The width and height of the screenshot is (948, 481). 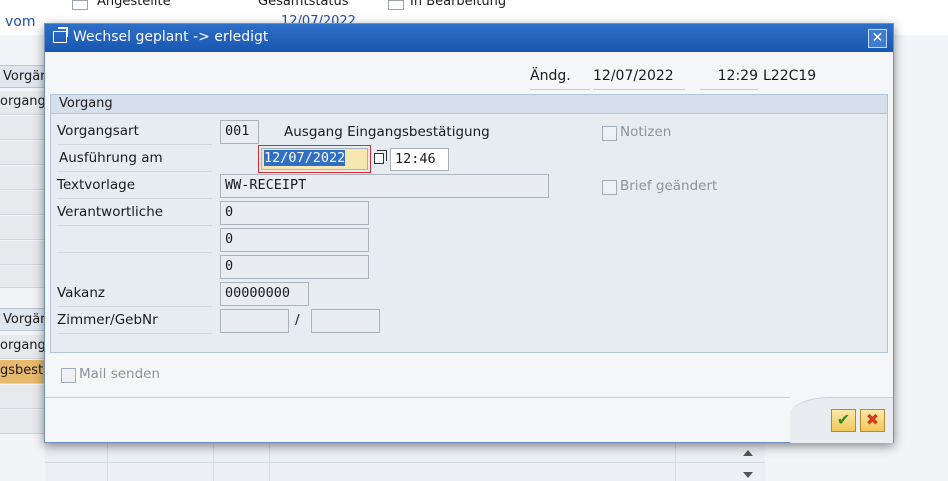 I want to click on gebnr-field, so click(x=345, y=321).